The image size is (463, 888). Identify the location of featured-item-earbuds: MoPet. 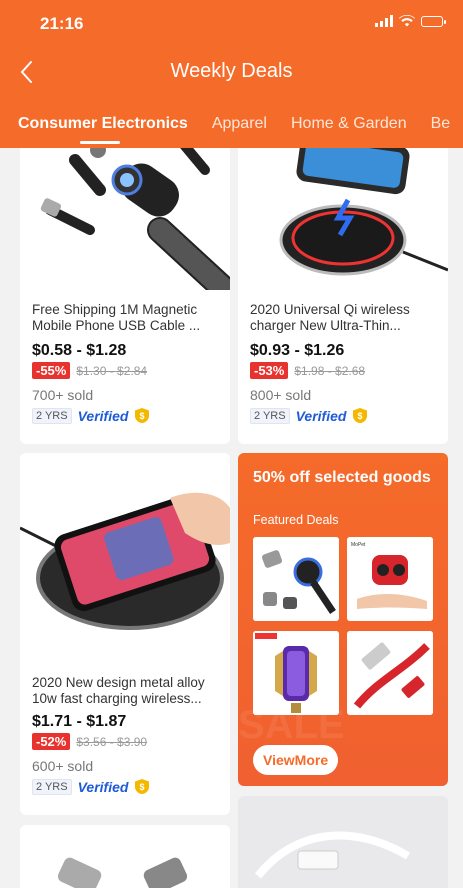
(390, 579).